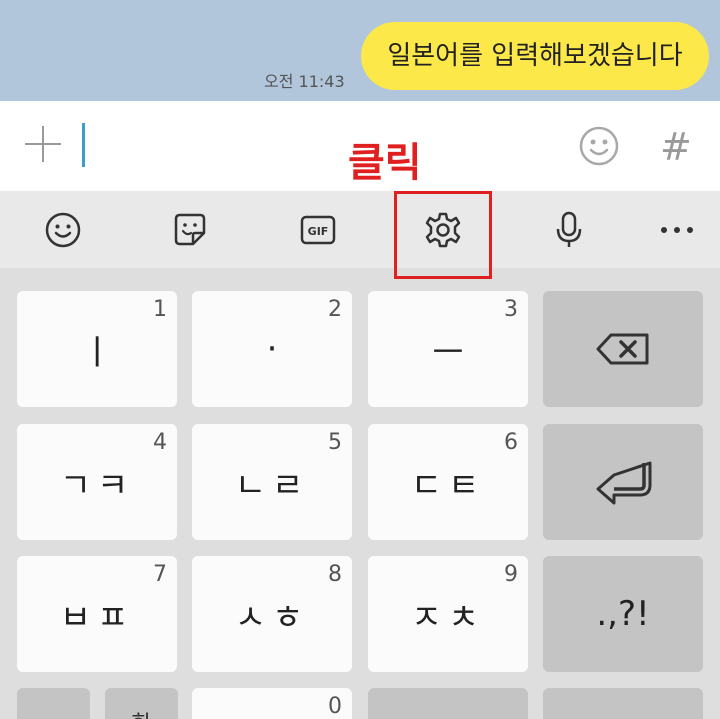 This screenshot has height=719, width=720. I want to click on key-5: 5 ㄴㄹ, so click(272, 482).